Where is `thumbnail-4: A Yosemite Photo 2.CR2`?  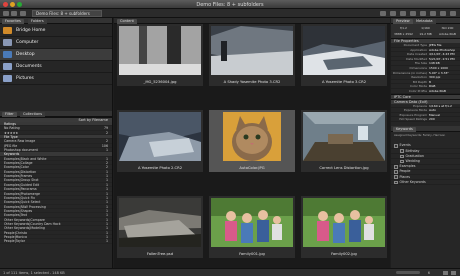 thumbnail-4: A Yosemite Photo 2.CR2 is located at coordinates (160, 141).